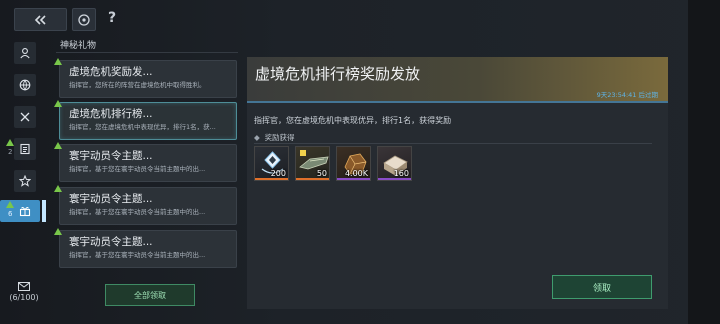  What do you see at coordinates (278, 173) in the screenshot?
I see `reward-qty: 200` at bounding box center [278, 173].